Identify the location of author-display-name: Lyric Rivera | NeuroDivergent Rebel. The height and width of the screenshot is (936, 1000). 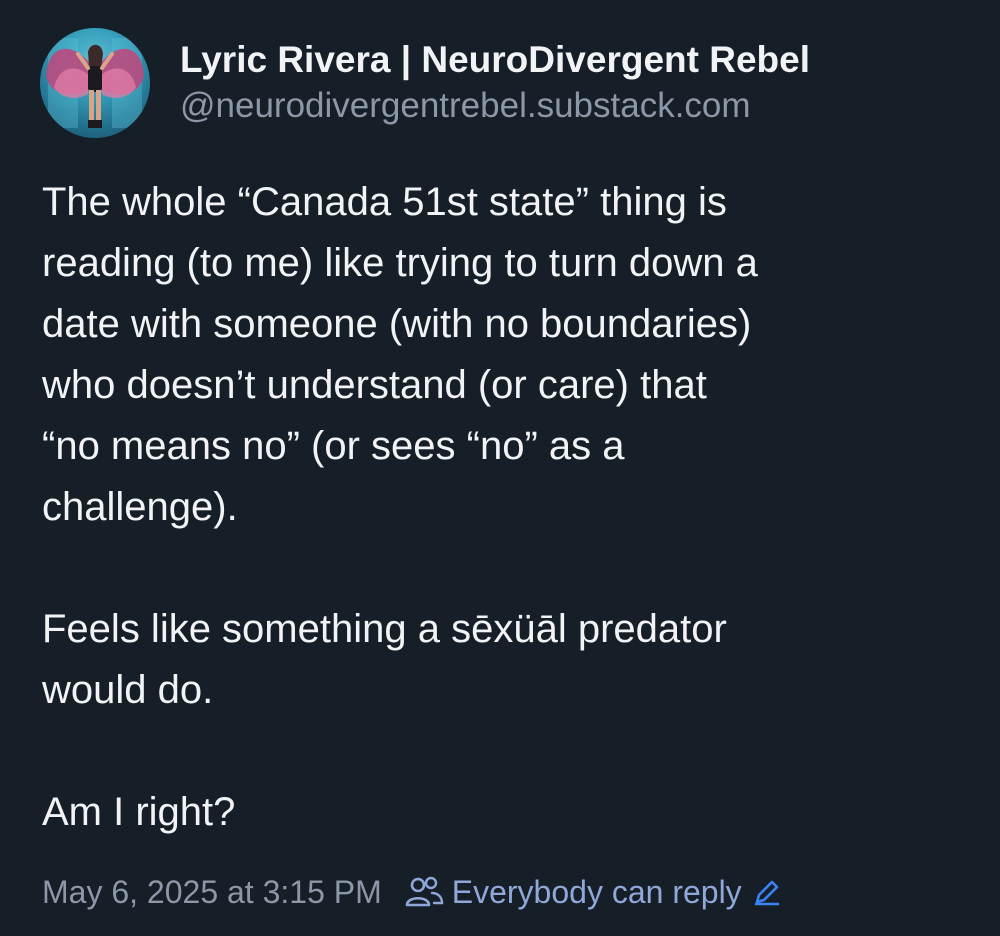
(495, 60).